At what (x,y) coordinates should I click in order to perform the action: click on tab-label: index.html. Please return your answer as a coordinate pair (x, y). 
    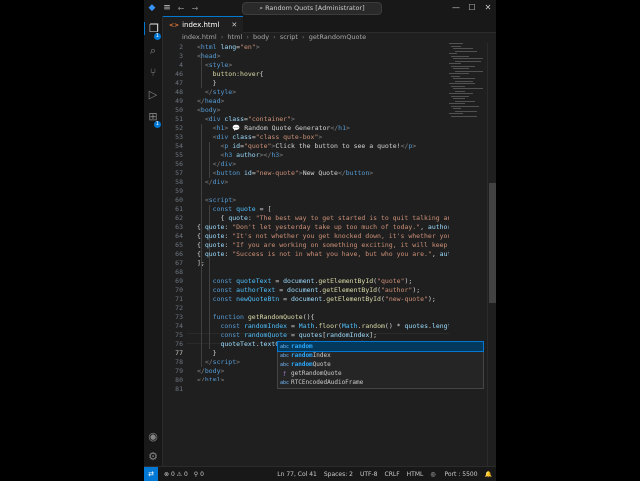
    Looking at the image, I should click on (201, 25).